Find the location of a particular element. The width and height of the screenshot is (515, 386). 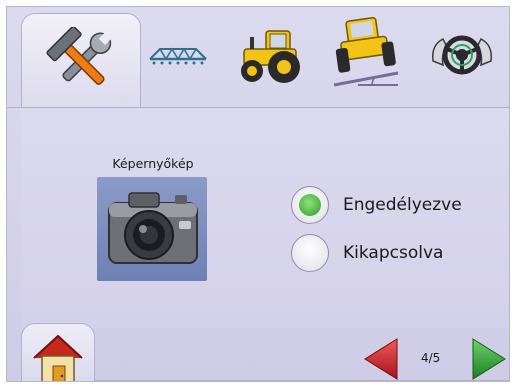

tab-steering is located at coordinates (462, 55).